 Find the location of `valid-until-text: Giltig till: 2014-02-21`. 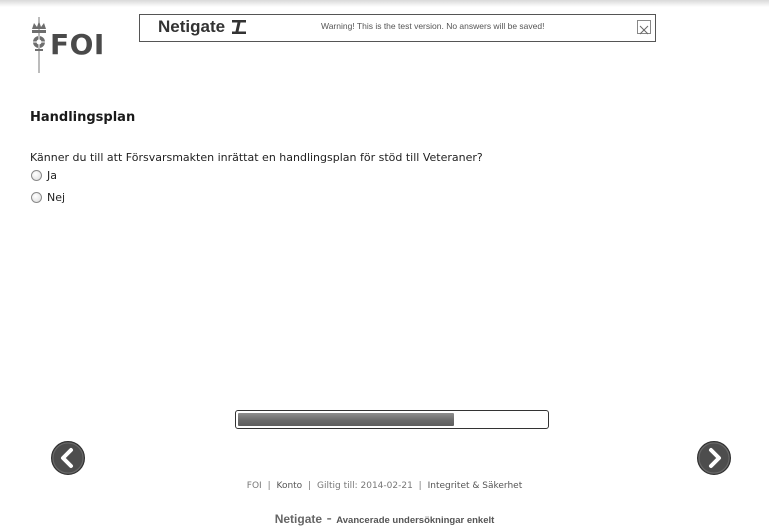

valid-until-text: Giltig till: 2014-02-21 is located at coordinates (364, 486).